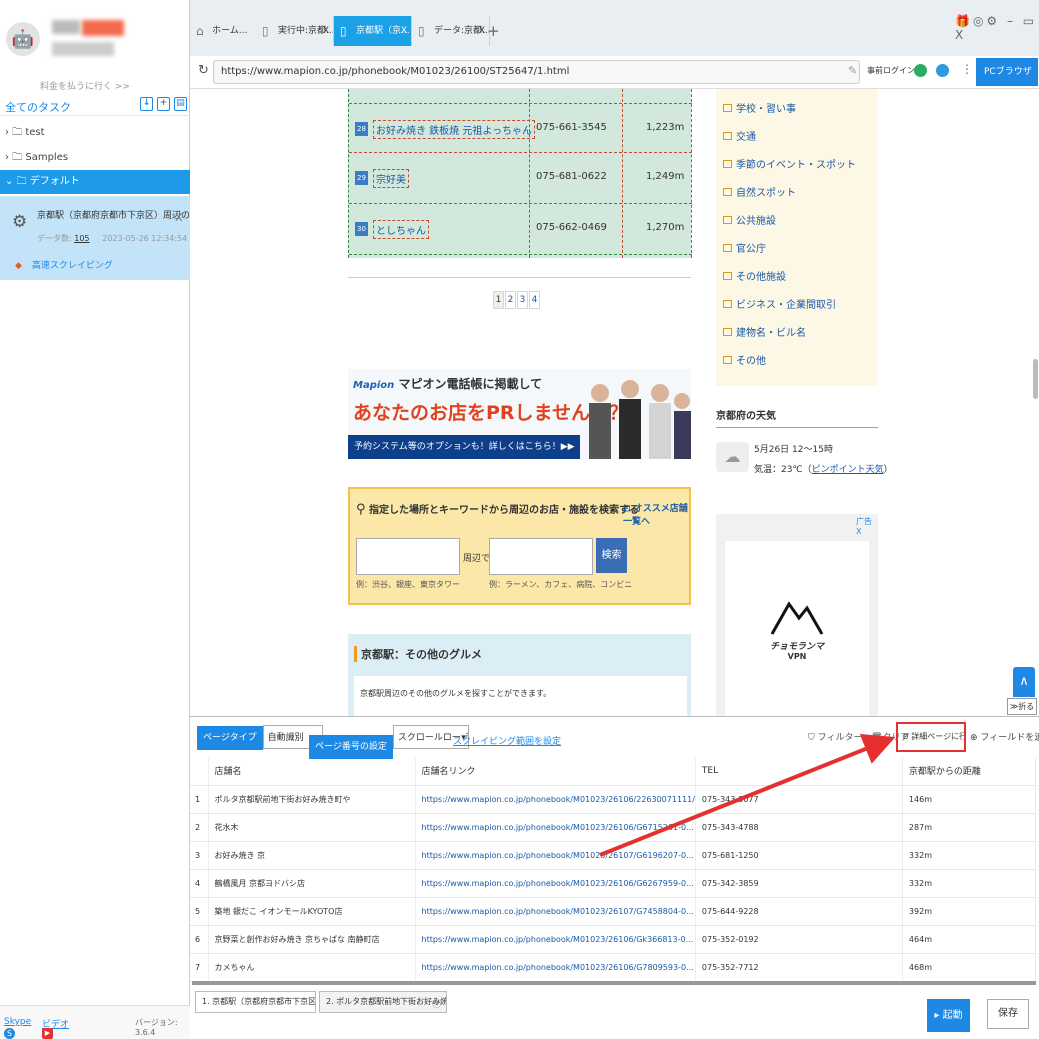 The image size is (1039, 1039). I want to click on cell-name: 花水木, so click(312, 827).